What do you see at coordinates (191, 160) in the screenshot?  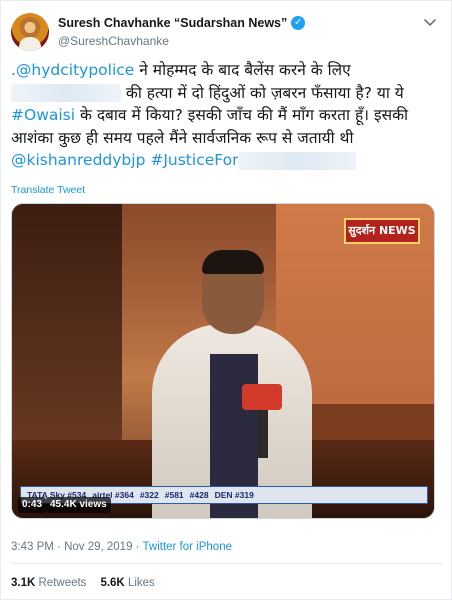 I see `hashtag-justicefor: #JusticeFor` at bounding box center [191, 160].